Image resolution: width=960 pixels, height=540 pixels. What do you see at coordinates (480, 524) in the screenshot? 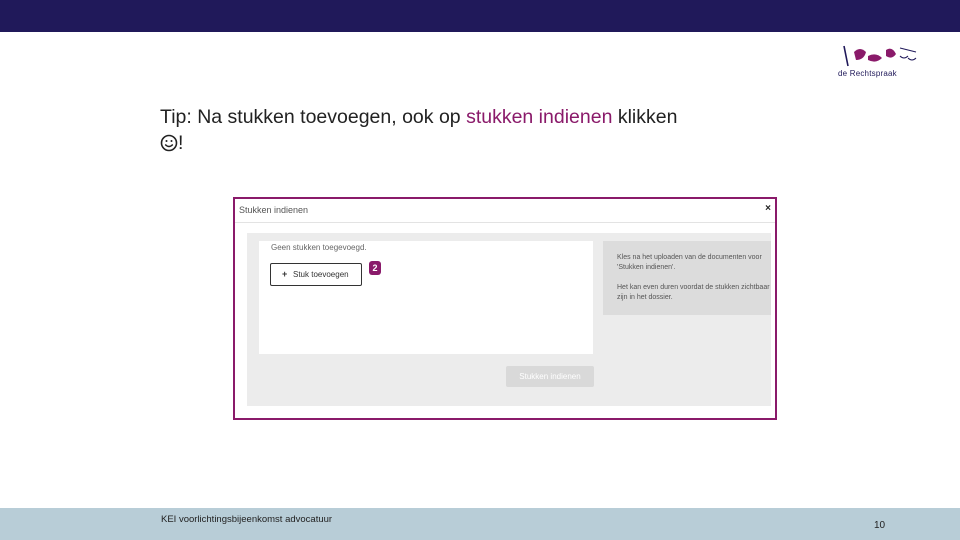
I see `footer-band` at bounding box center [480, 524].